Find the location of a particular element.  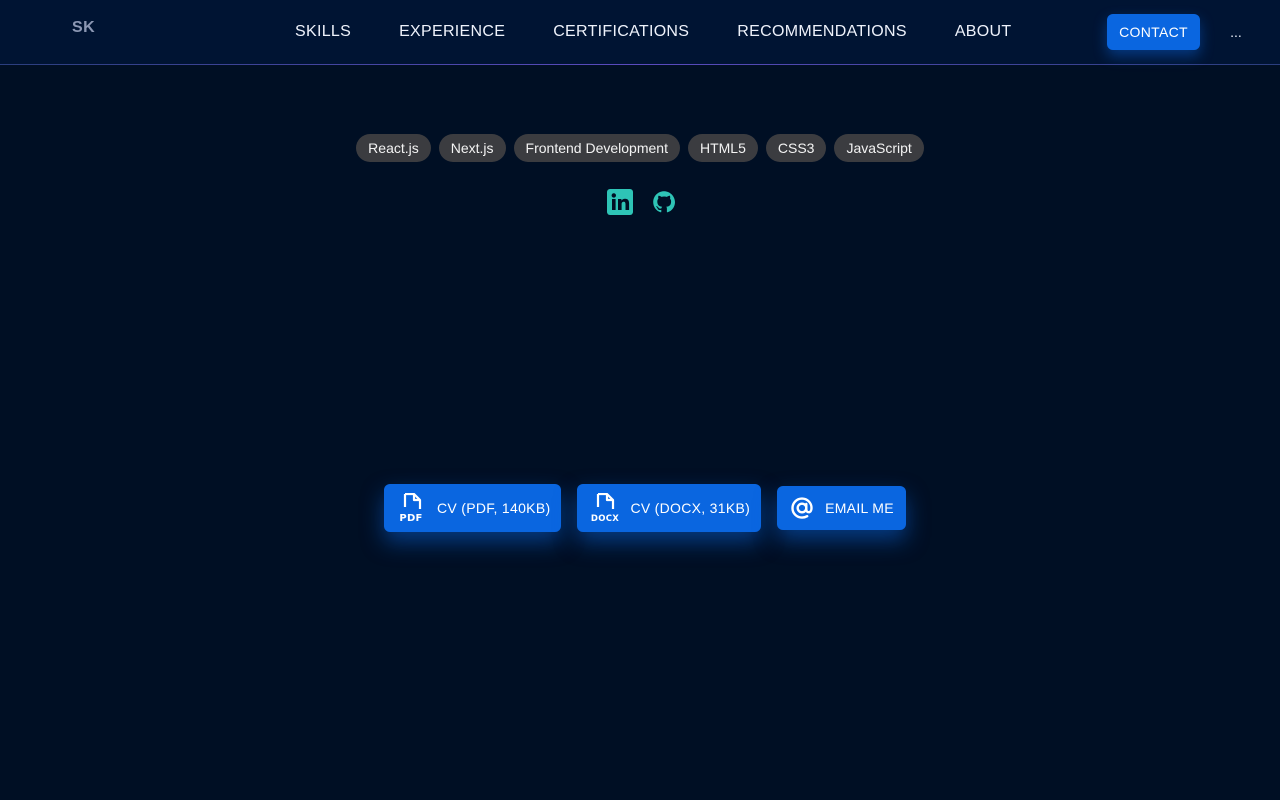

nav-link-certifications: CERTIFICATIONS is located at coordinates (621, 32).